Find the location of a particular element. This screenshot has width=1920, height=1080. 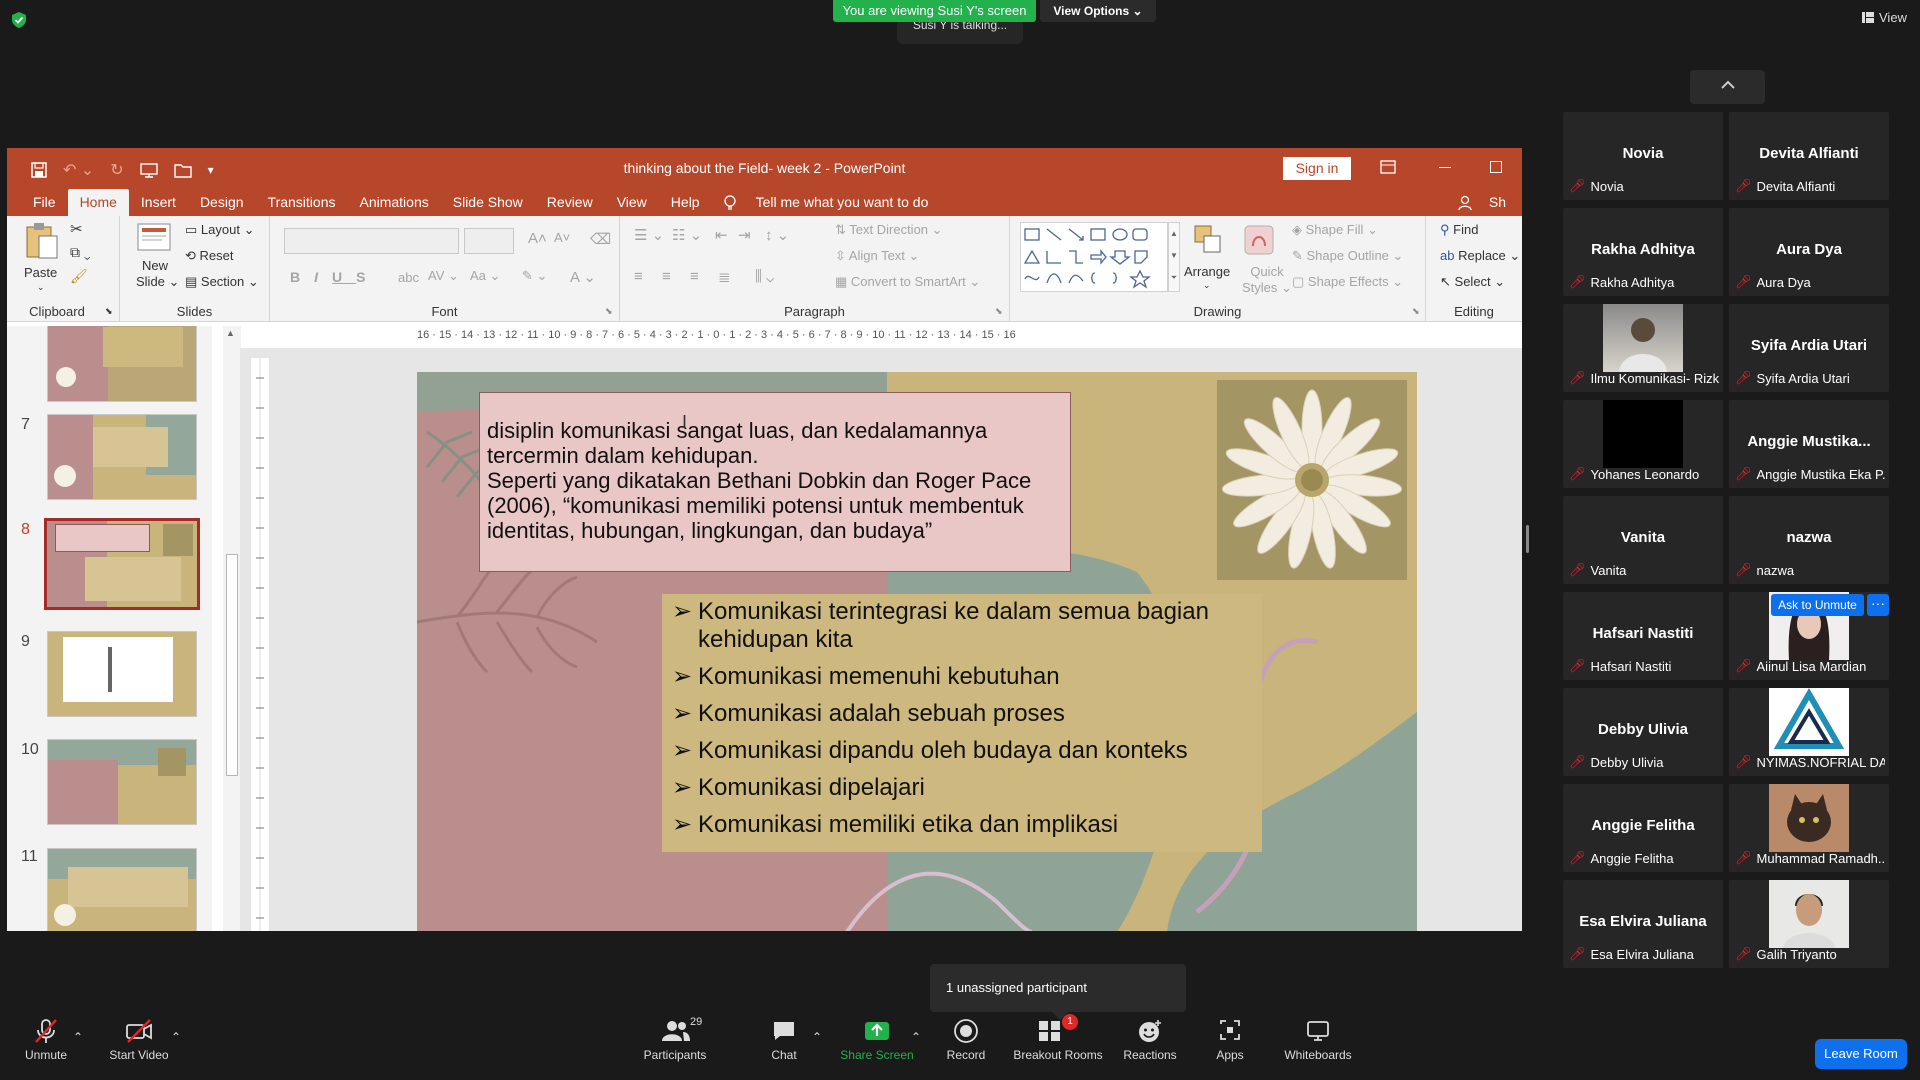

paragraph-launcher-icon: ⬊ is located at coordinates (999, 311).